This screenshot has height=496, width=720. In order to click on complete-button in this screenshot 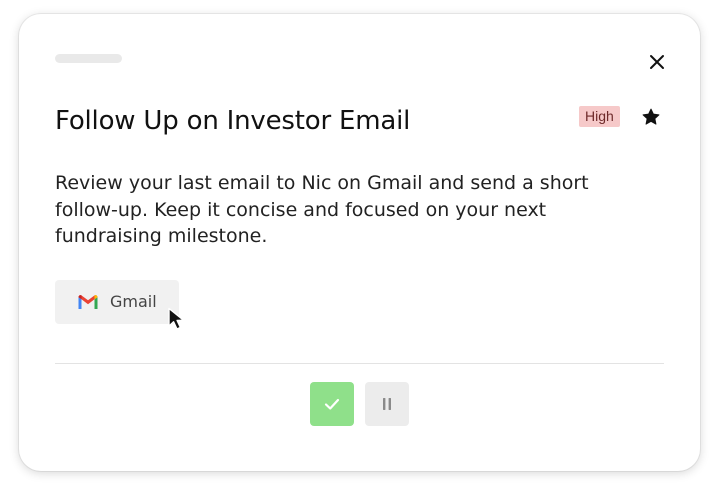, I will do `click(332, 404)`.